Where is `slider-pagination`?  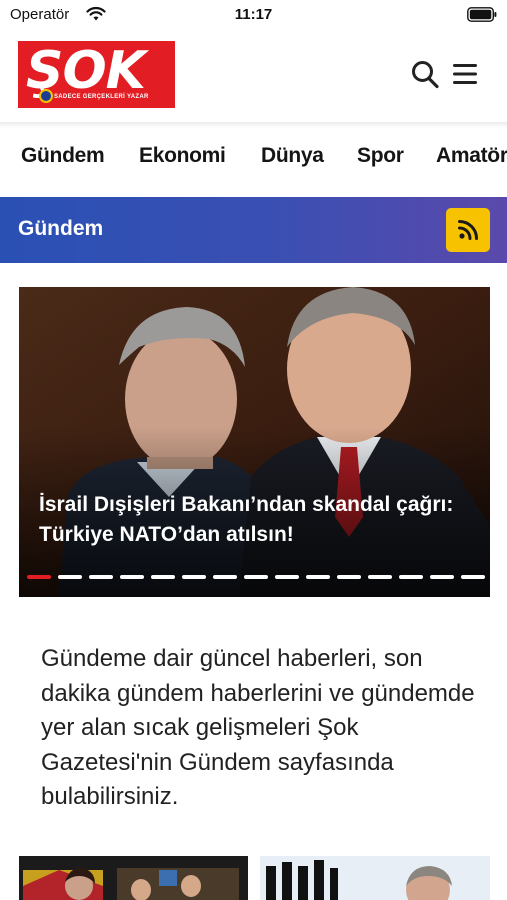
slider-pagination is located at coordinates (257, 578).